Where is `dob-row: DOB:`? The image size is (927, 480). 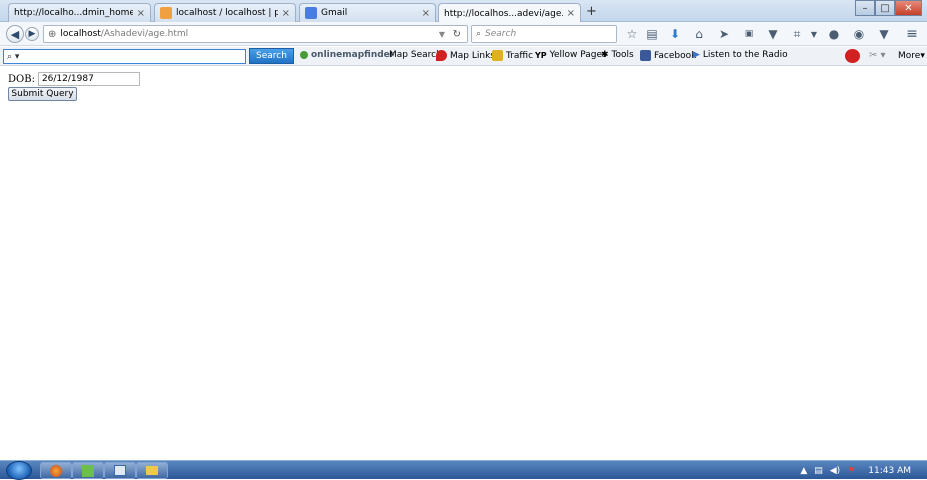
dob-row: DOB: is located at coordinates (74, 79).